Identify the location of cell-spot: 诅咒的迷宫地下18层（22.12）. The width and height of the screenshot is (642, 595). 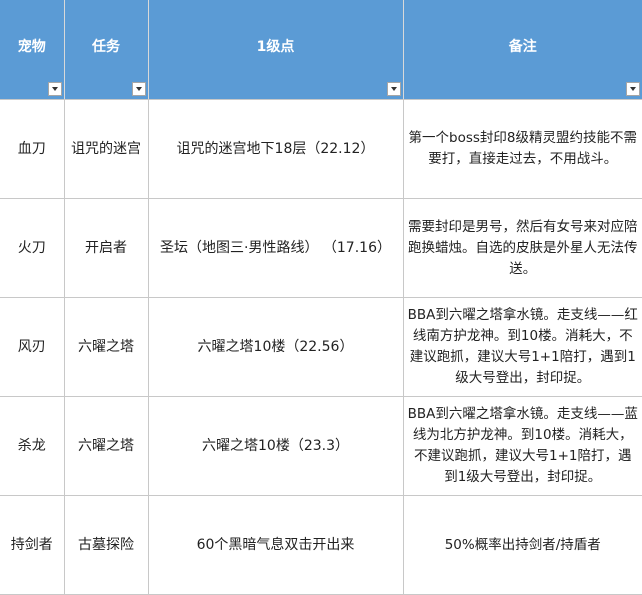
(276, 149).